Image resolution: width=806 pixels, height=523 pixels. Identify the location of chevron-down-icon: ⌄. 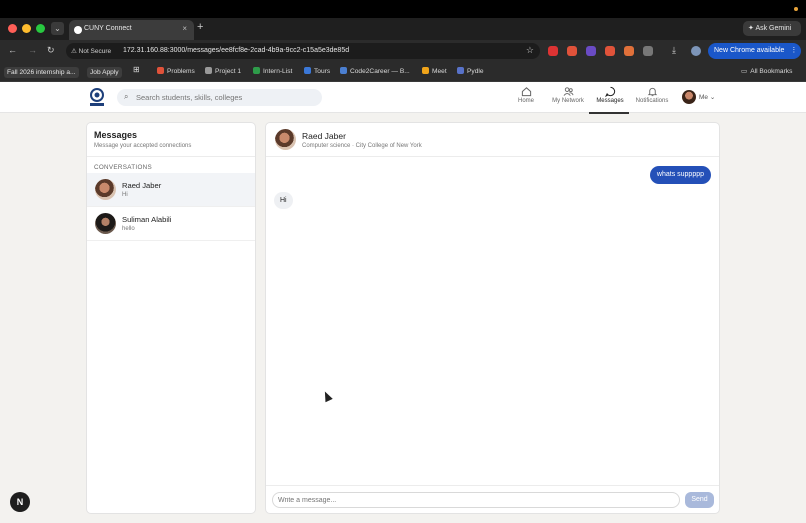
(712, 97).